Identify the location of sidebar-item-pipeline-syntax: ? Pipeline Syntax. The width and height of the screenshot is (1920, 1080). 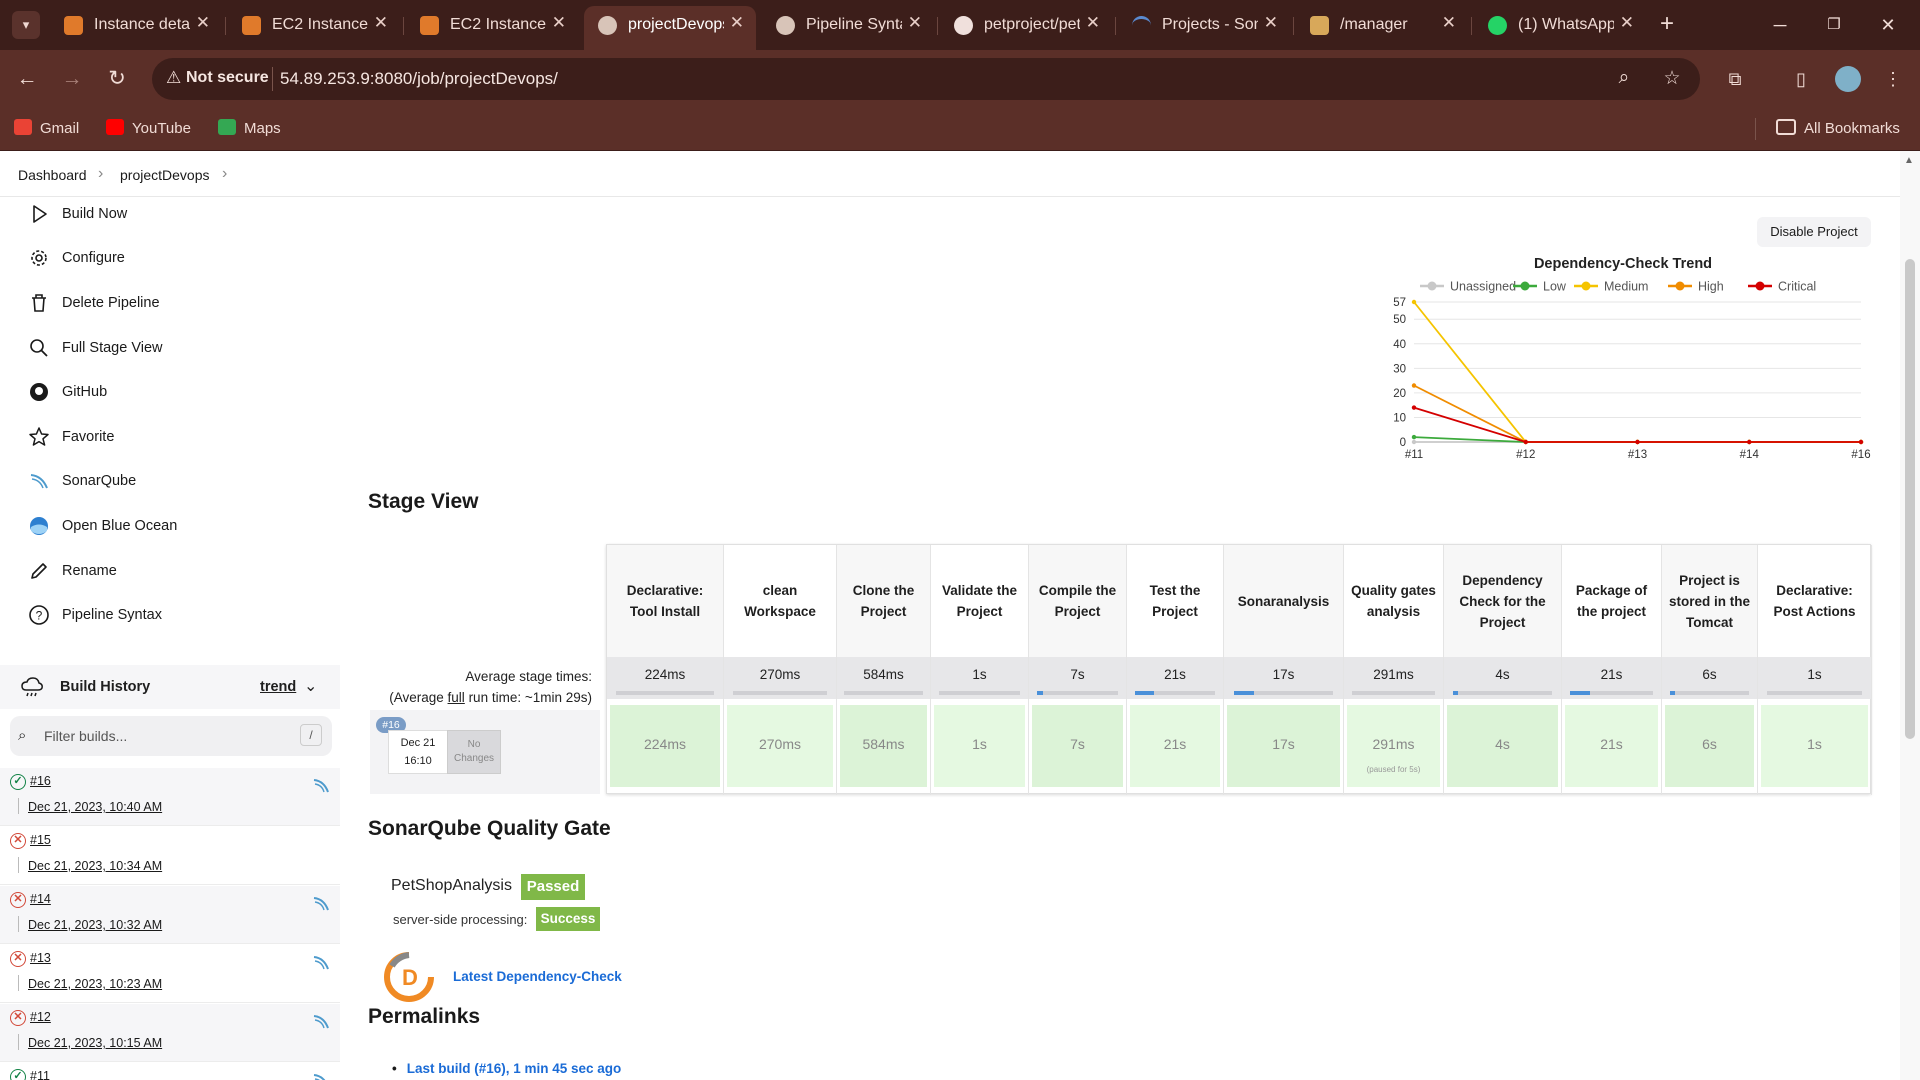
(174, 615).